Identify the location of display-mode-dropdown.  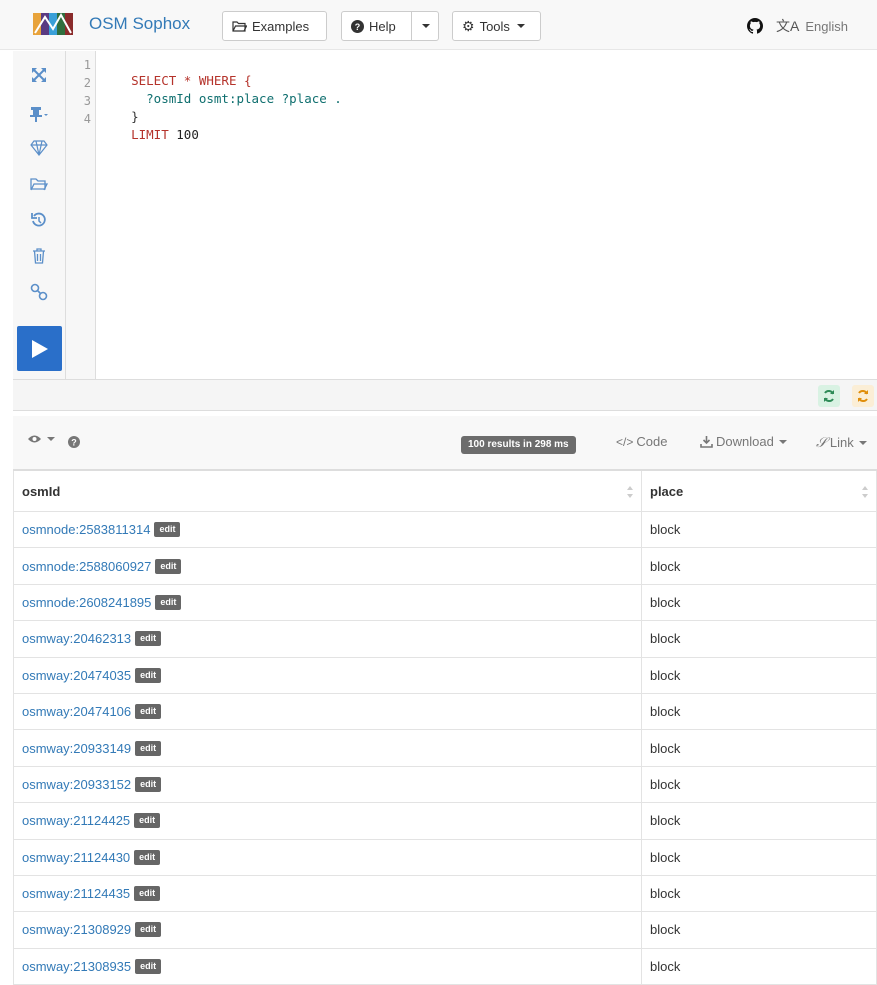
(41, 439).